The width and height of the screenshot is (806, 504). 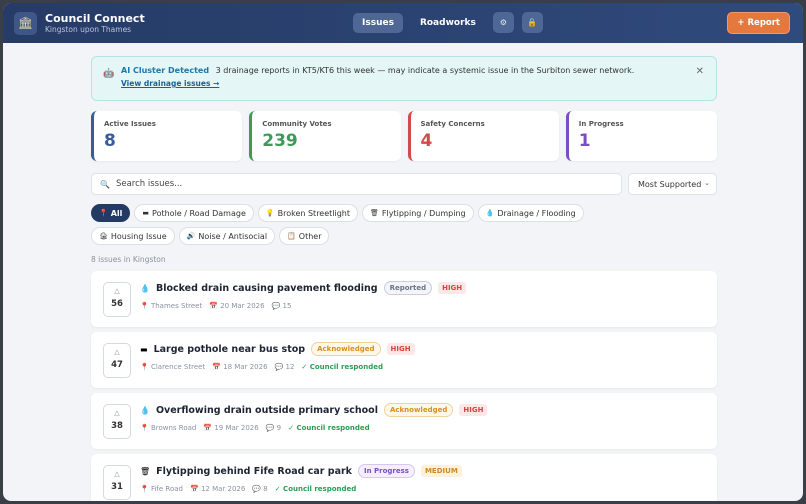 I want to click on date-text: 20 Mar 2026, so click(x=242, y=306).